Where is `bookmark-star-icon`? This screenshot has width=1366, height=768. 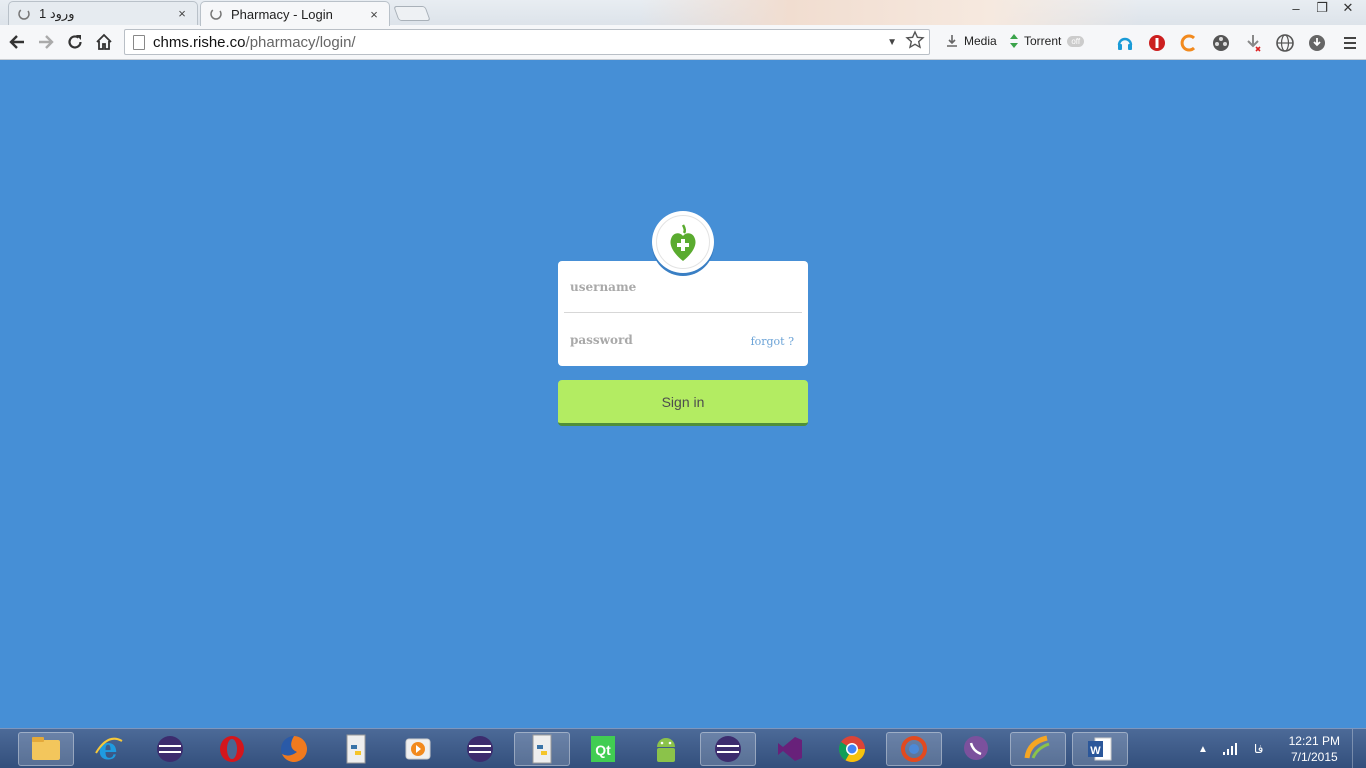
bookmark-star-icon is located at coordinates (915, 42).